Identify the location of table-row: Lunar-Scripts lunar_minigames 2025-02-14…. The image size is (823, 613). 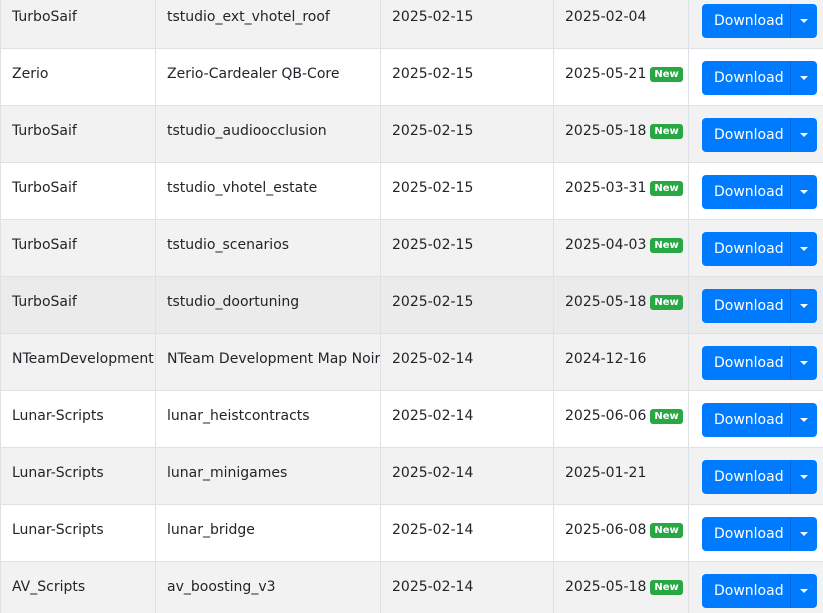
(411, 476).